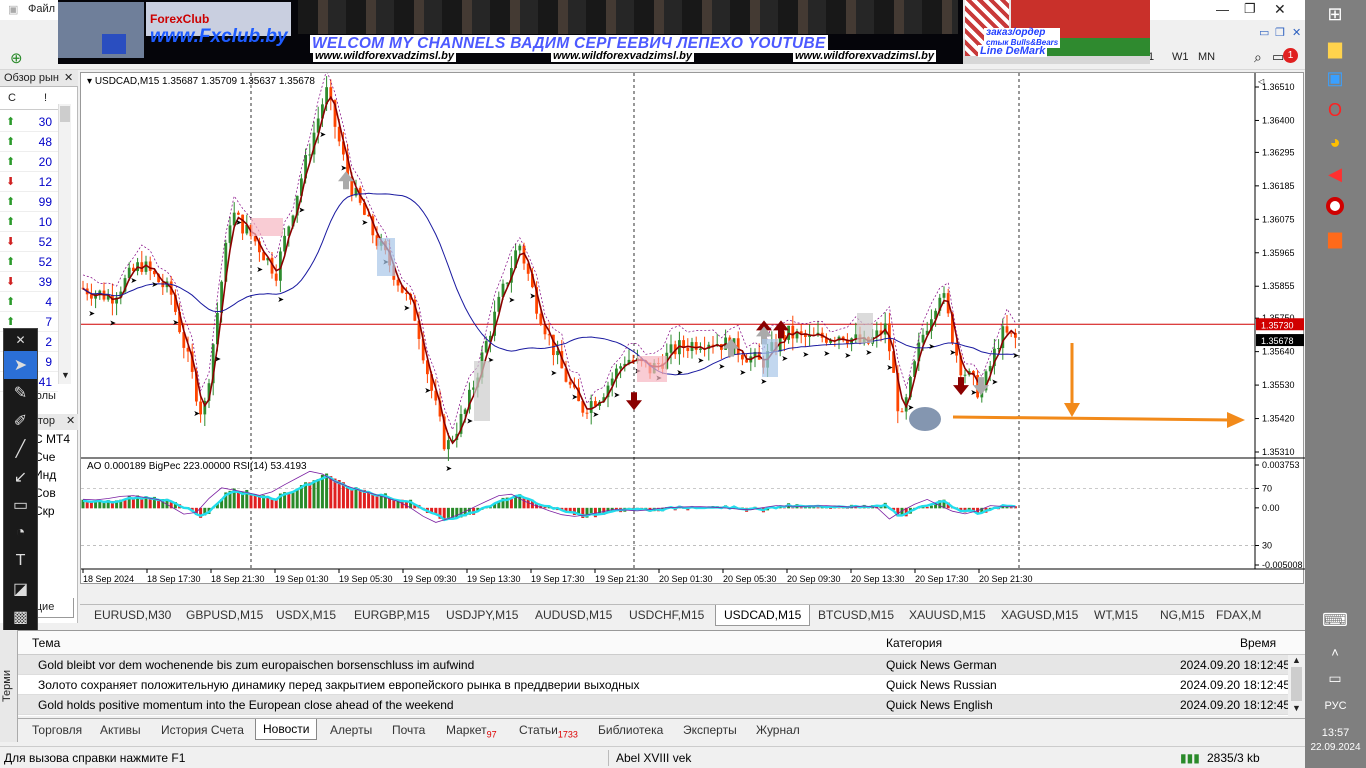 This screenshot has height=768, width=1366. Describe the element at coordinates (1290, 55) in the screenshot. I see `notification-badge: 1` at that location.